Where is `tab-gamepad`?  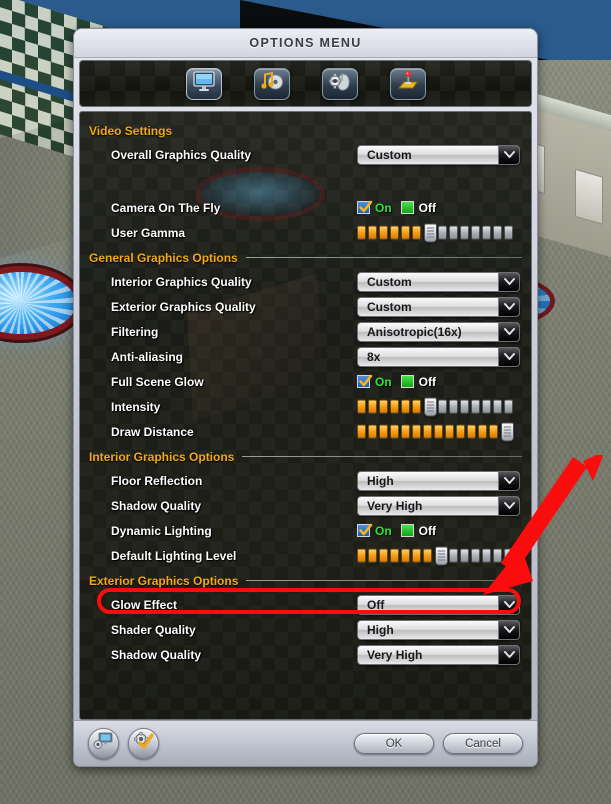 tab-gamepad is located at coordinates (407, 83).